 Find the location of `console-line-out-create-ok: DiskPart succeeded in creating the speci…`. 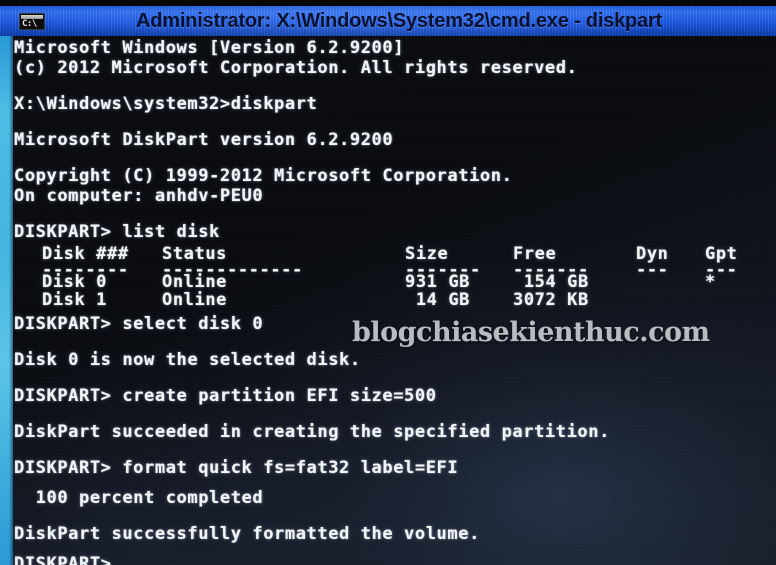

console-line-out-create-ok: DiskPart succeeded in creating the speci… is located at coordinates (312, 432).